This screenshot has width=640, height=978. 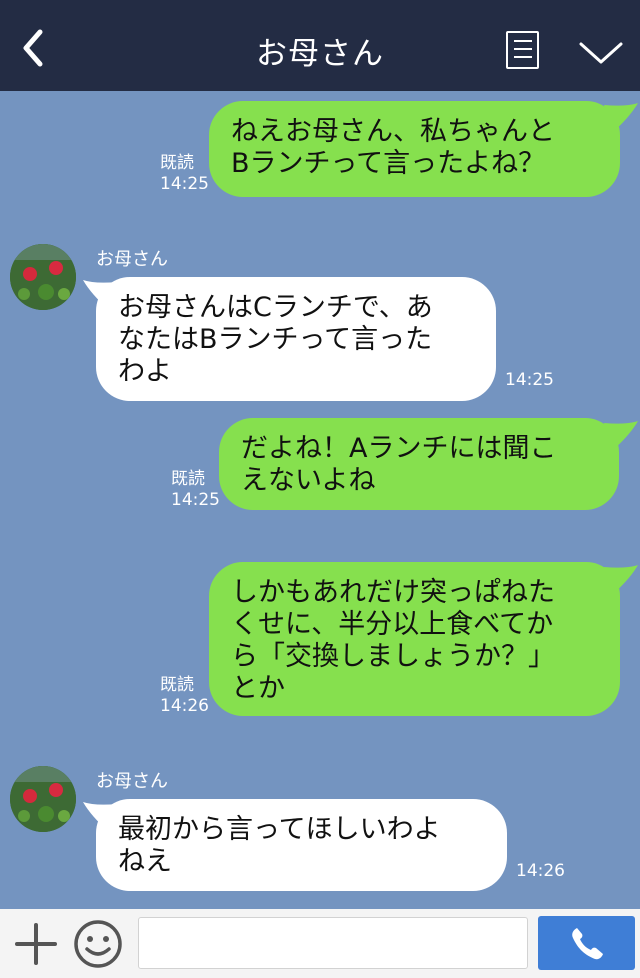 What do you see at coordinates (320, 54) in the screenshot?
I see `chat-title: お母さん` at bounding box center [320, 54].